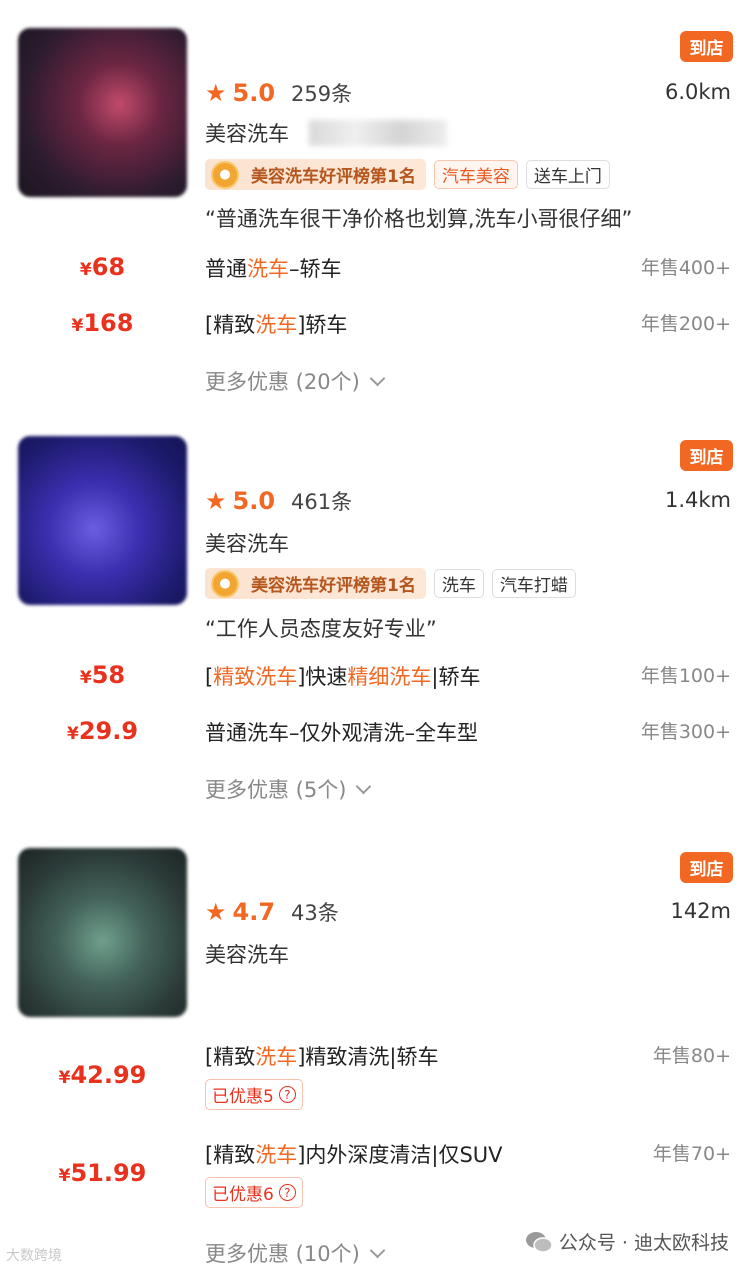  I want to click on annual-sales: 年售300+, so click(685, 732).